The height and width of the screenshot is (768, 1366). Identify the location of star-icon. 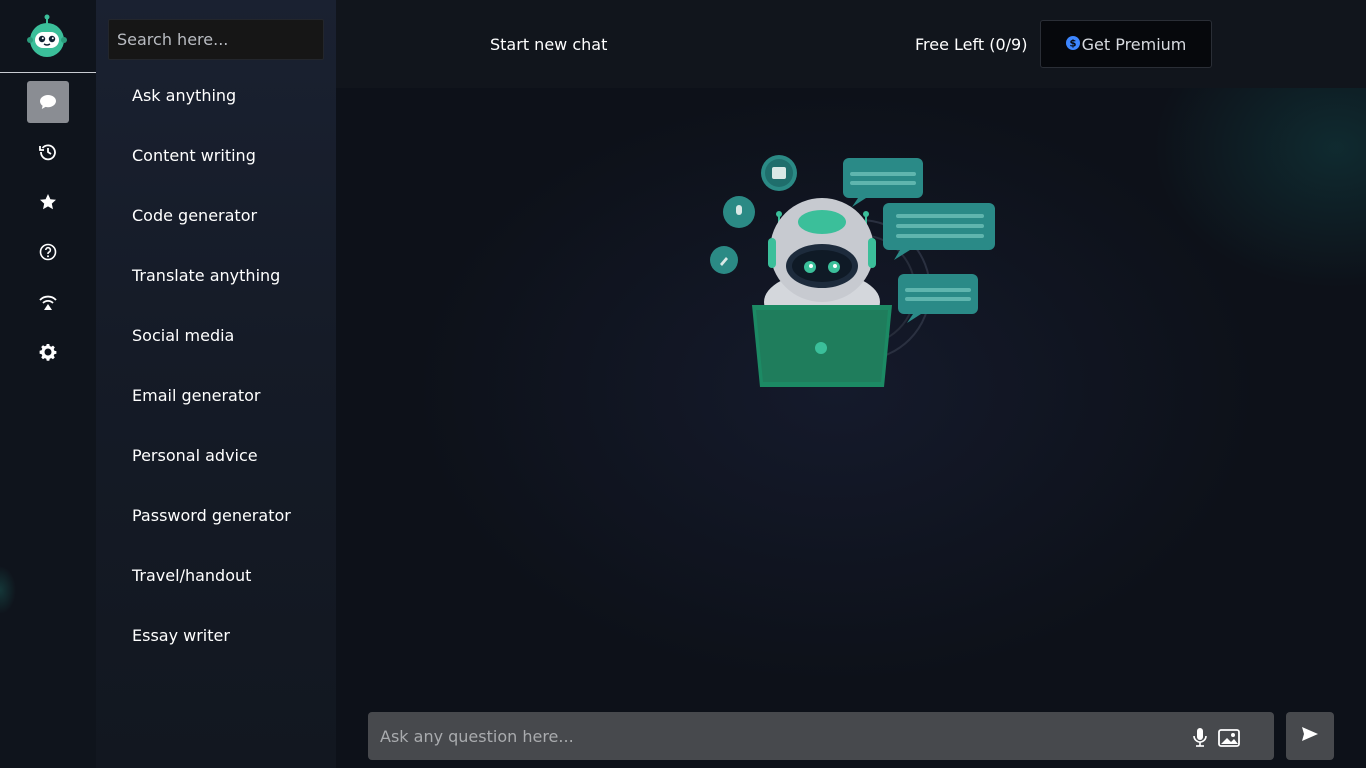
(48, 202).